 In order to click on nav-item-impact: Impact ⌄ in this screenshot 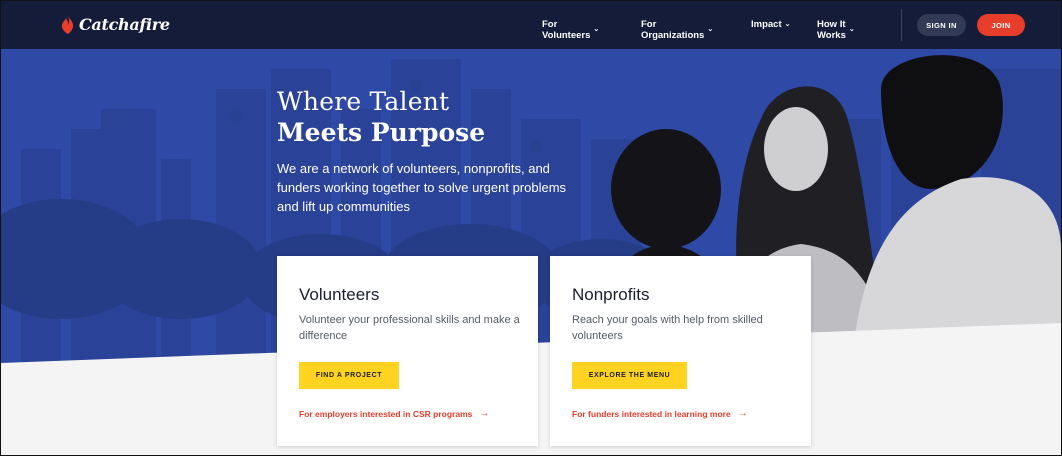, I will do `click(771, 24)`.